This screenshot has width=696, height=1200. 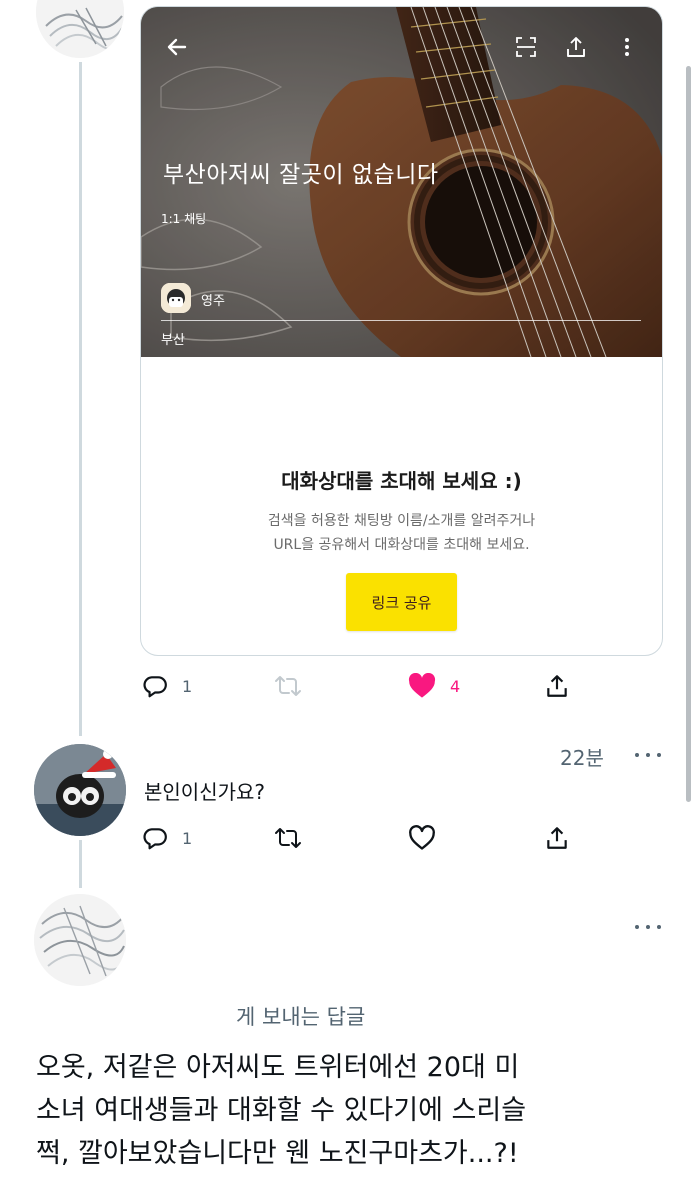 What do you see at coordinates (184, 219) in the screenshot?
I see `chat-type-label: 1:1 채팅` at bounding box center [184, 219].